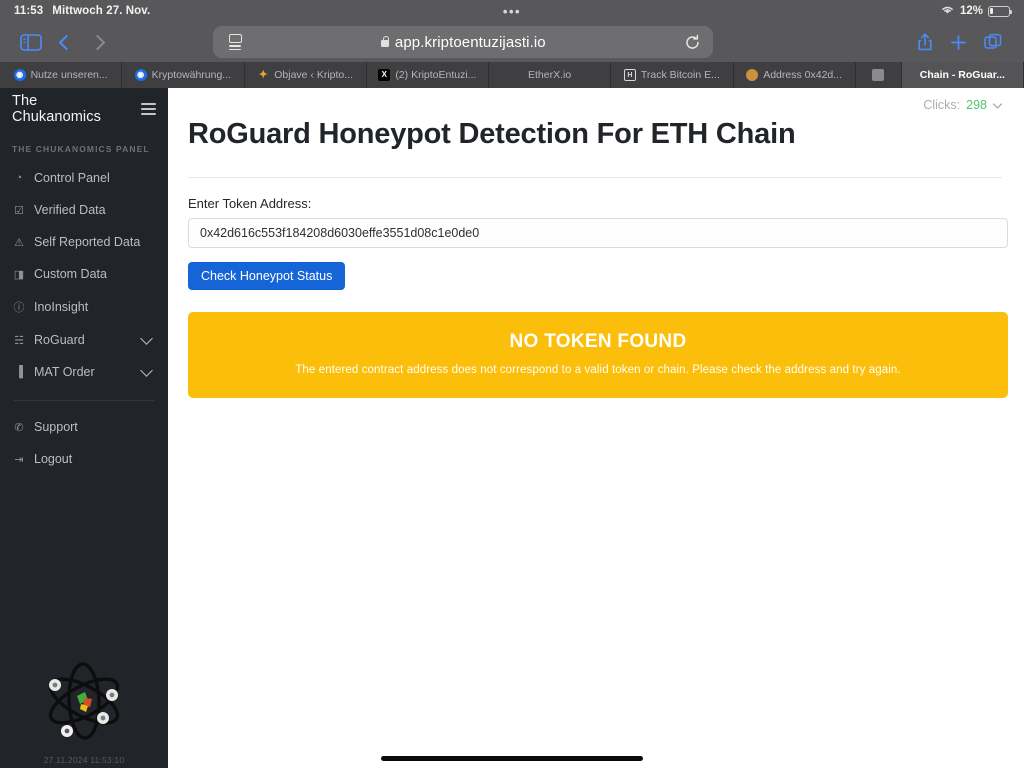 This screenshot has width=1024, height=768. I want to click on sidebar-item-label: InoInsight, so click(61, 307).